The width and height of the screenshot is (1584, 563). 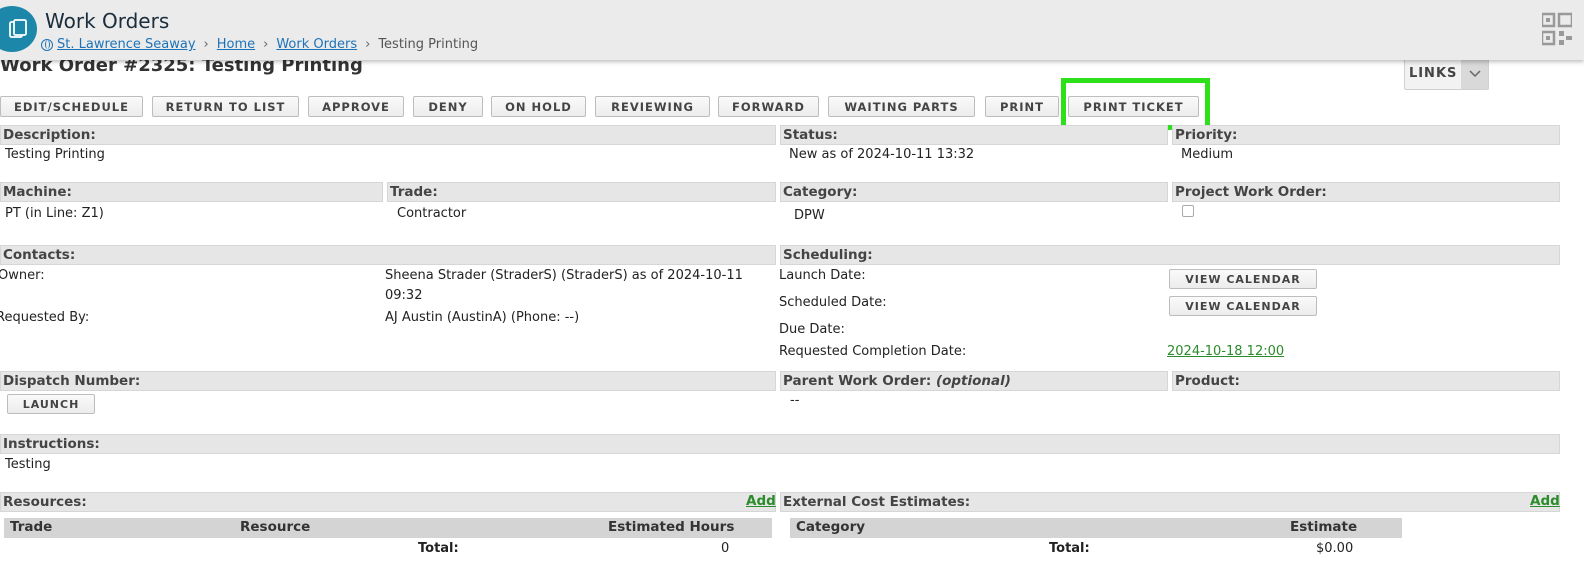 I want to click on parent-work-order-header: Parent Work Order: (optional), so click(x=974, y=381).